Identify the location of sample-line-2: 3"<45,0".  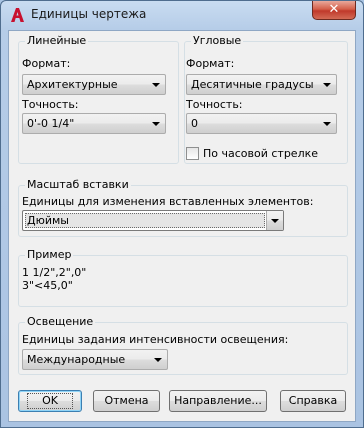
(47, 285).